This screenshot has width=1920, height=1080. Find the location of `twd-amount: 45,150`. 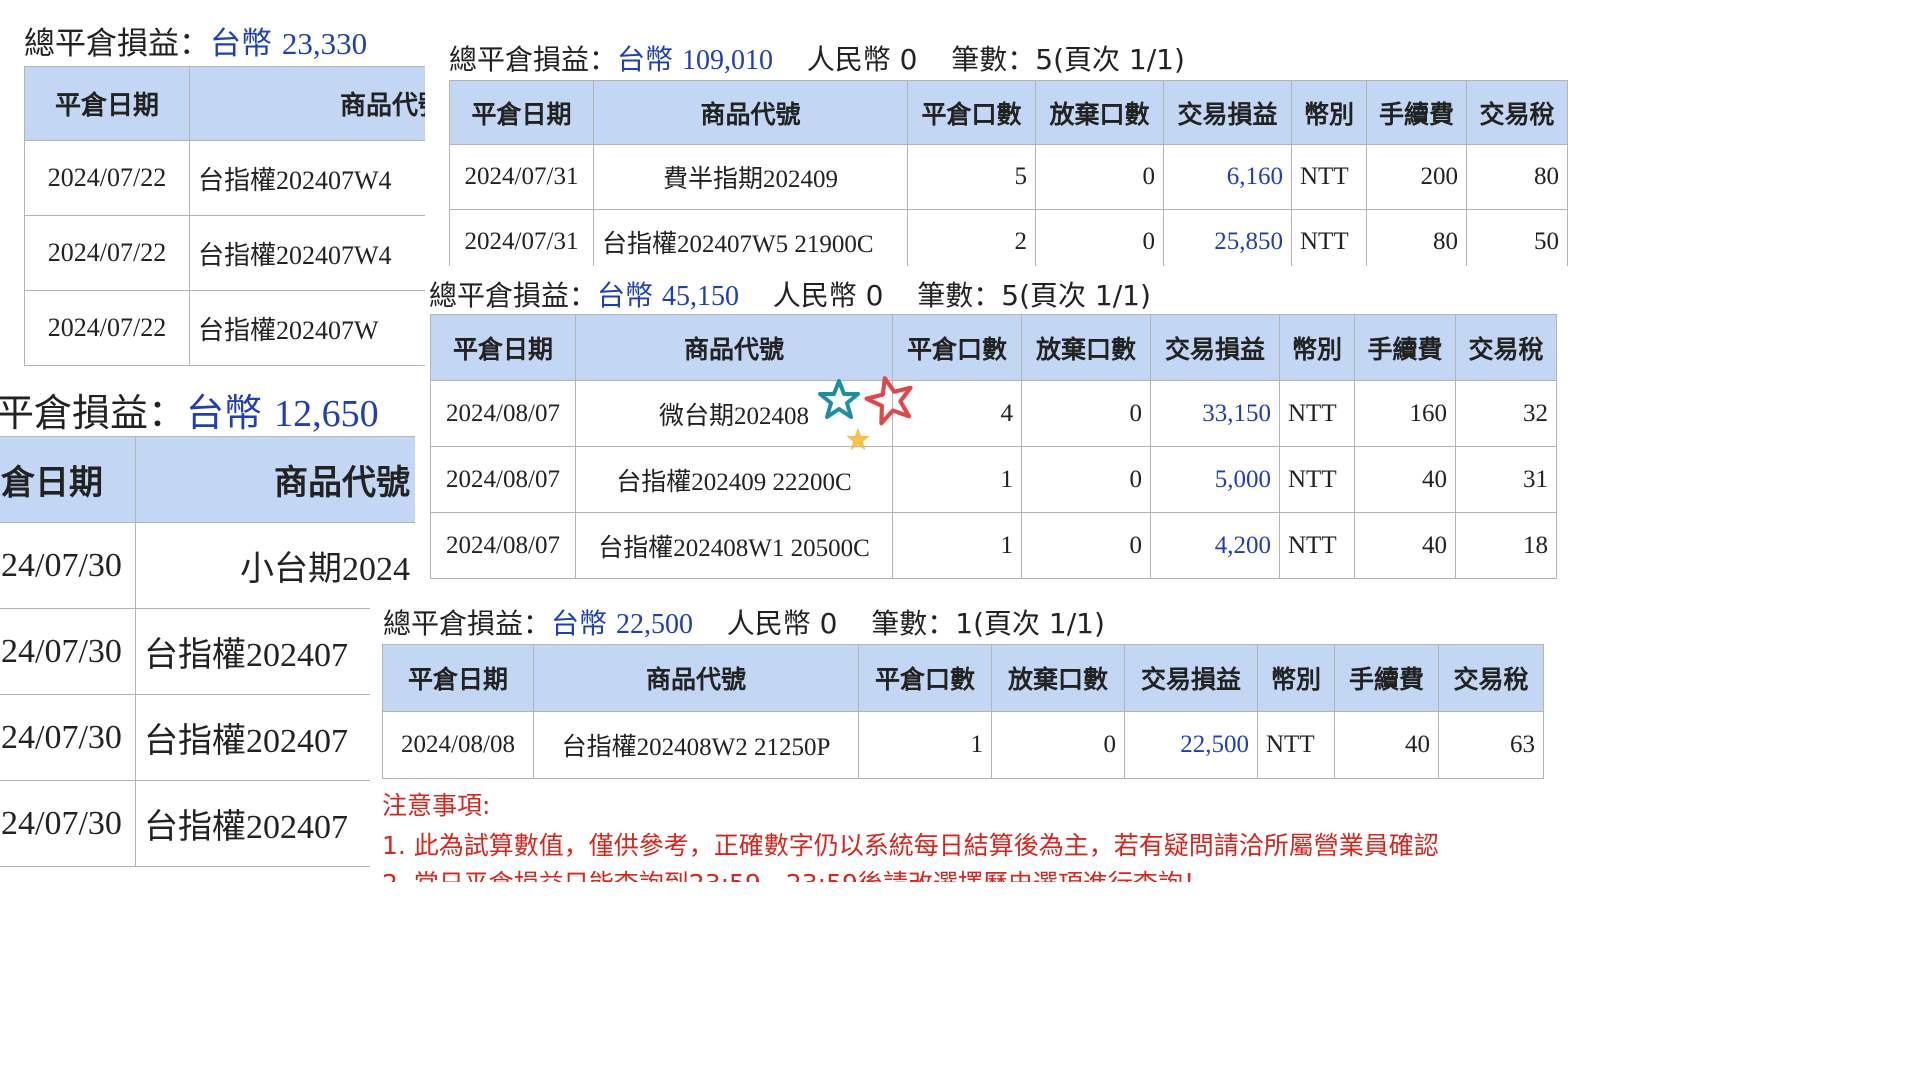

twd-amount: 45,150 is located at coordinates (700, 296).